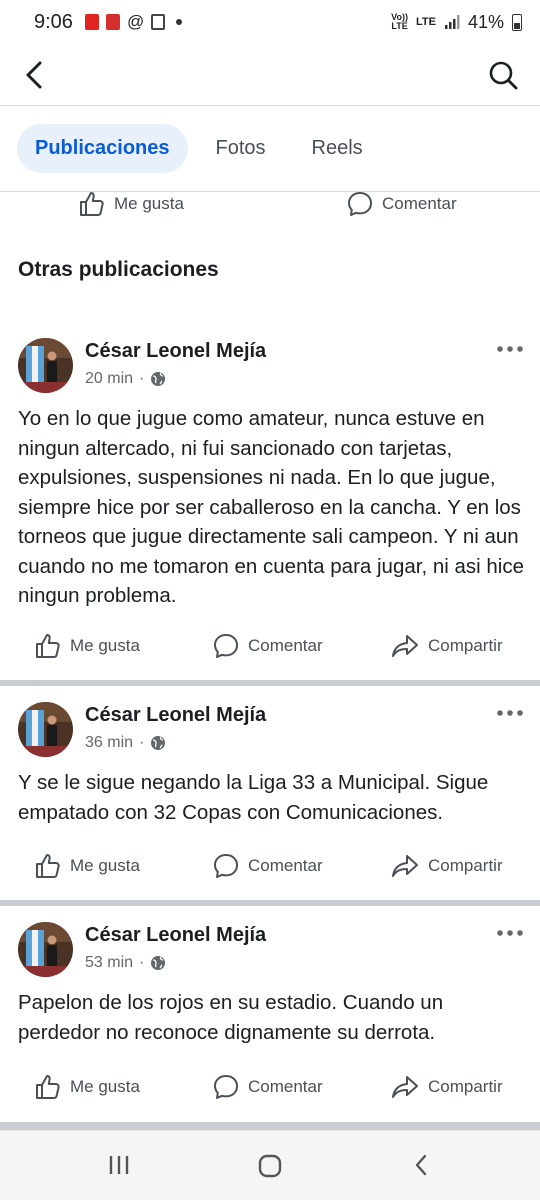  What do you see at coordinates (503, 75) in the screenshot?
I see `search-icon` at bounding box center [503, 75].